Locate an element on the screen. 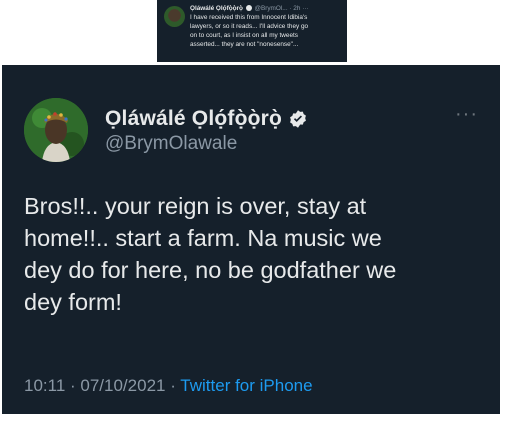 This screenshot has width=505, height=421. tweet-date: 07/10/2021 is located at coordinates (122, 385).